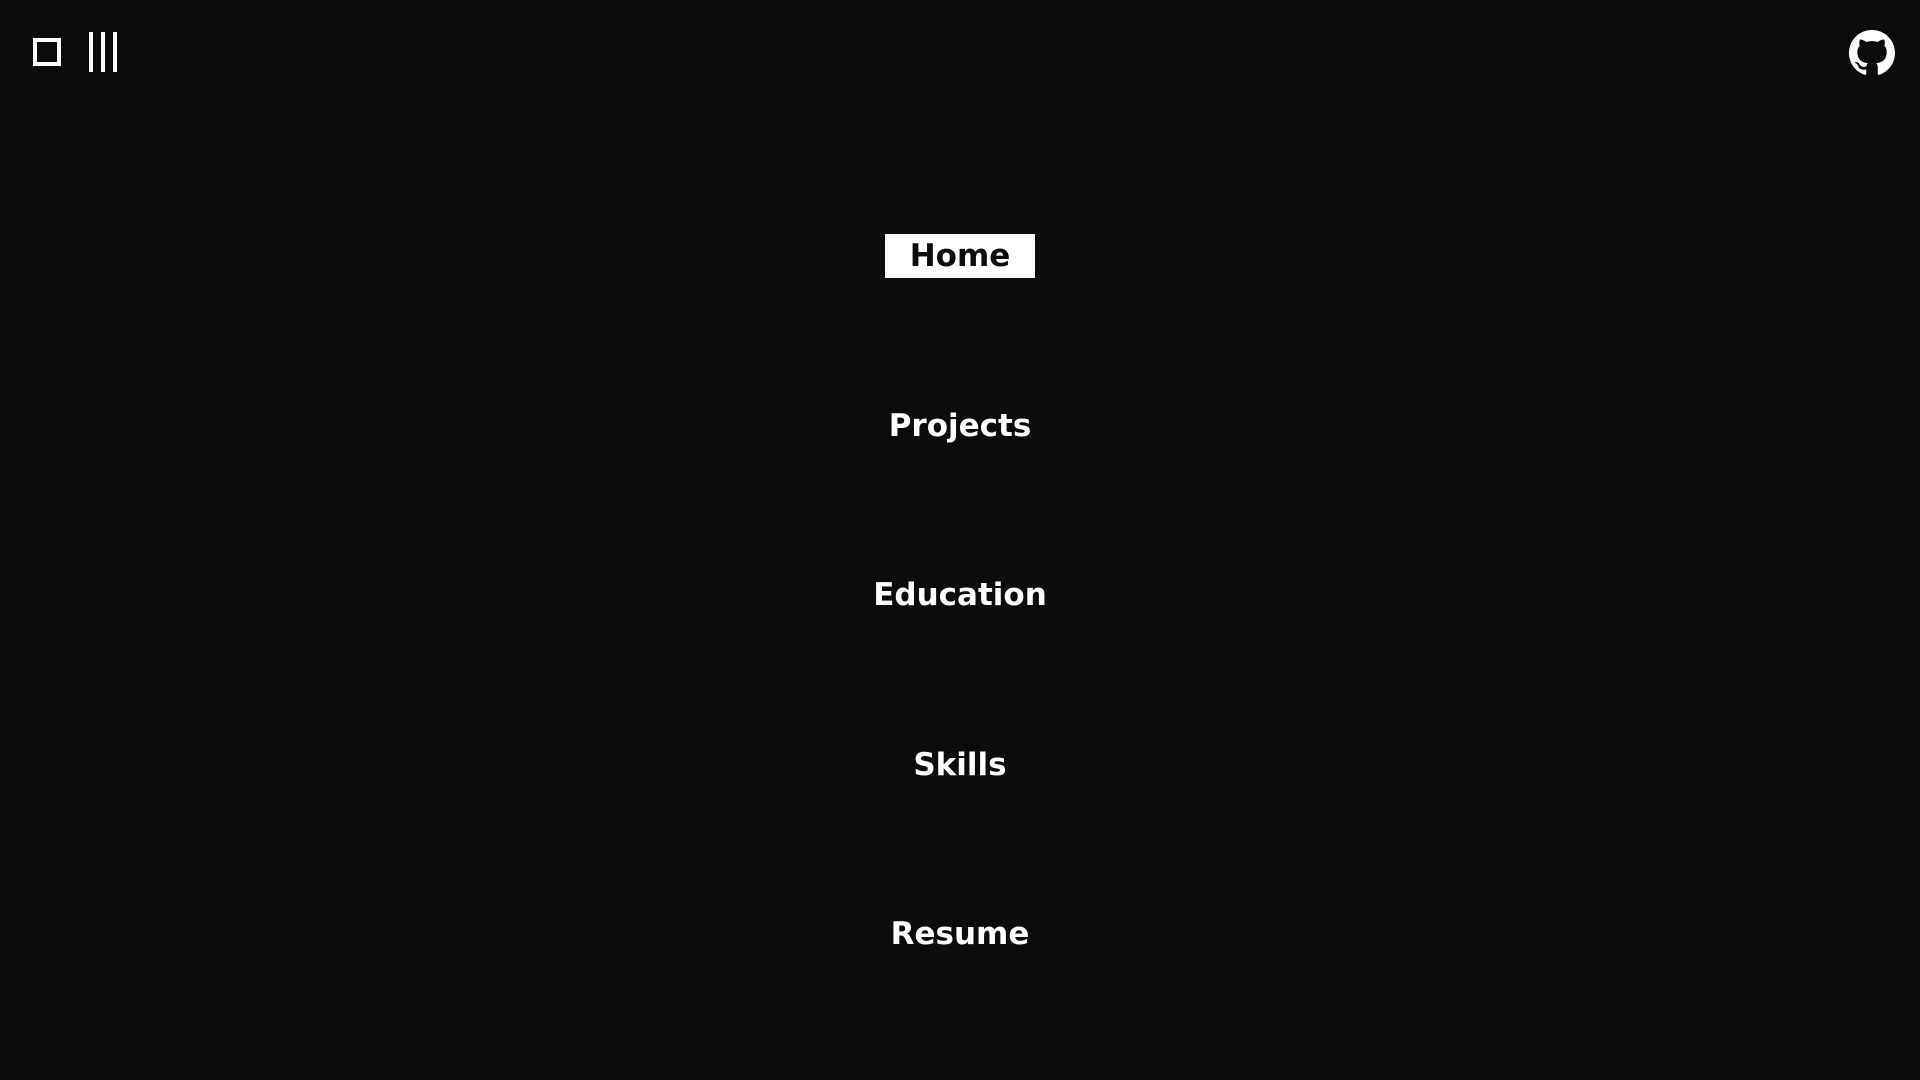 Image resolution: width=1920 pixels, height=1080 pixels. I want to click on nav-item-skills: Skills, so click(960, 765).